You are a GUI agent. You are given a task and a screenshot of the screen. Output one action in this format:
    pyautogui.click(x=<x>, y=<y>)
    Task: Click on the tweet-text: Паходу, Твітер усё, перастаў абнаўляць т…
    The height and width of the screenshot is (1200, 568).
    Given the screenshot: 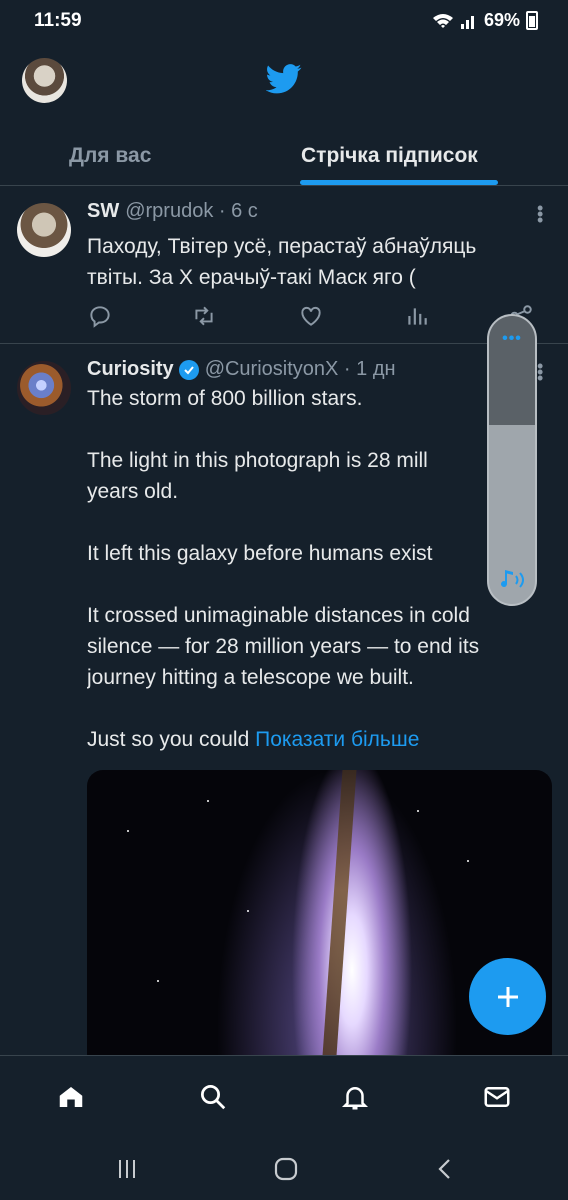 What is the action you would take?
    pyautogui.click(x=282, y=262)
    